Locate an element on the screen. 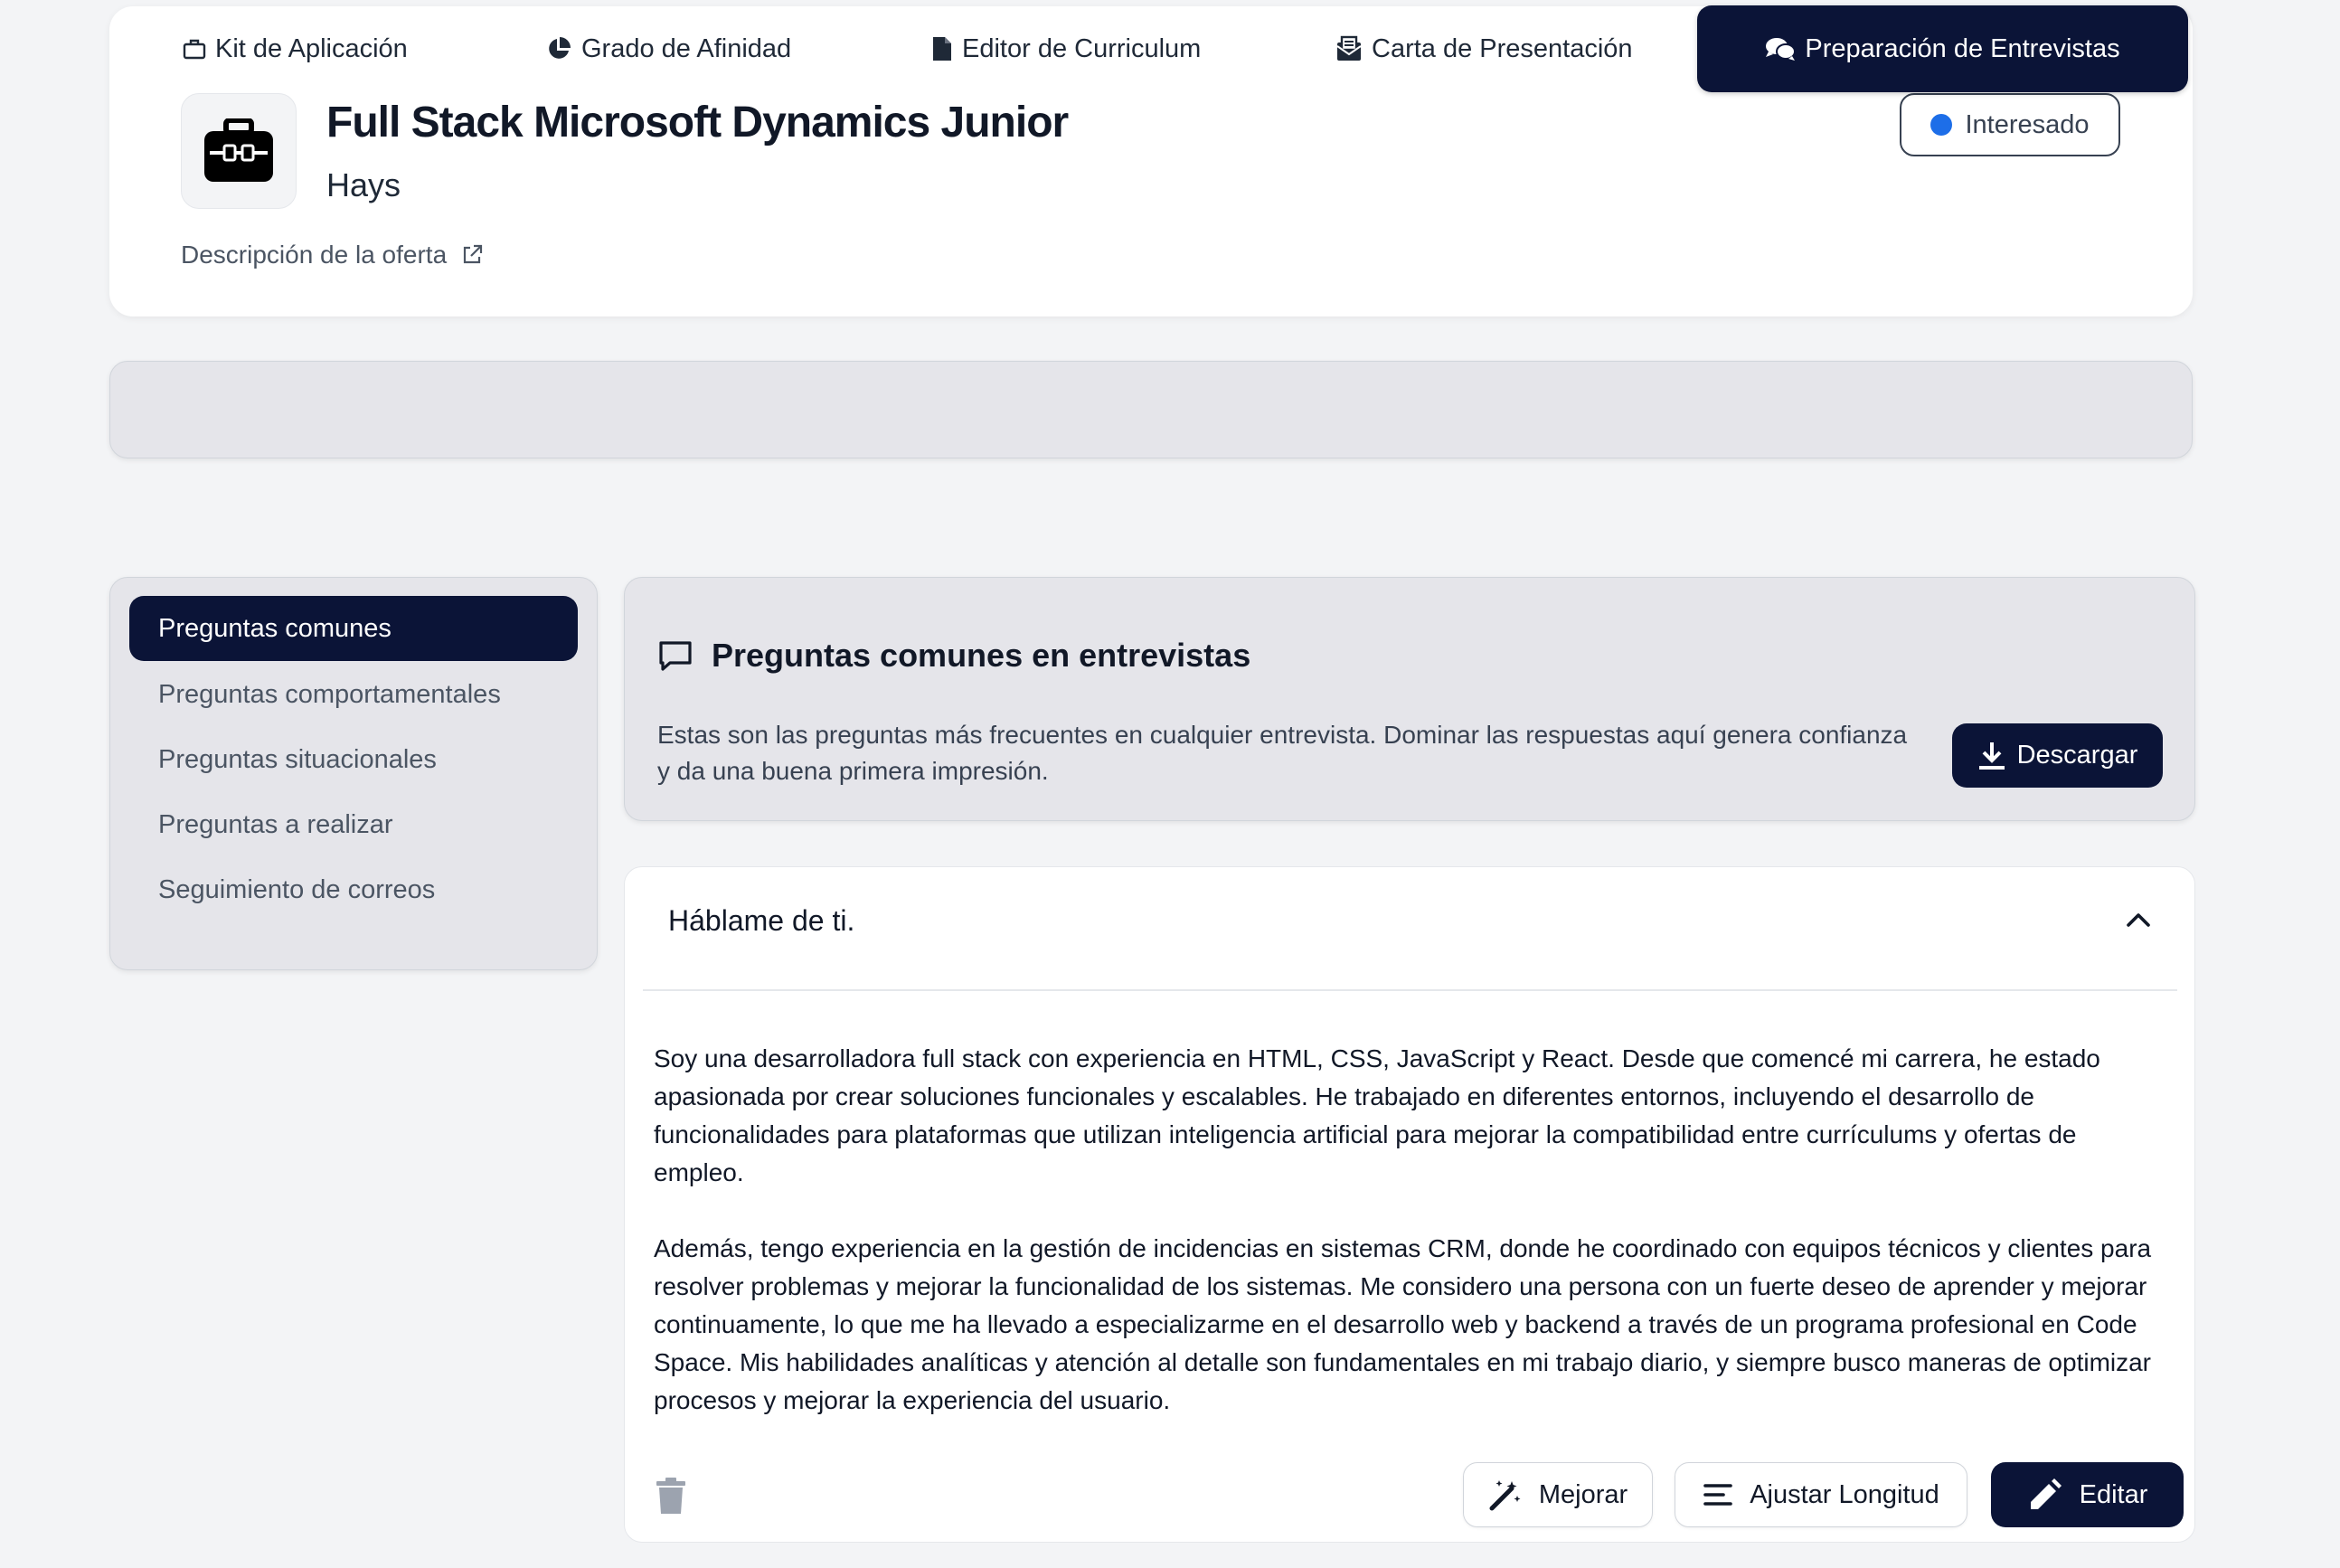  status-label: Interesado is located at coordinates (2027, 124).